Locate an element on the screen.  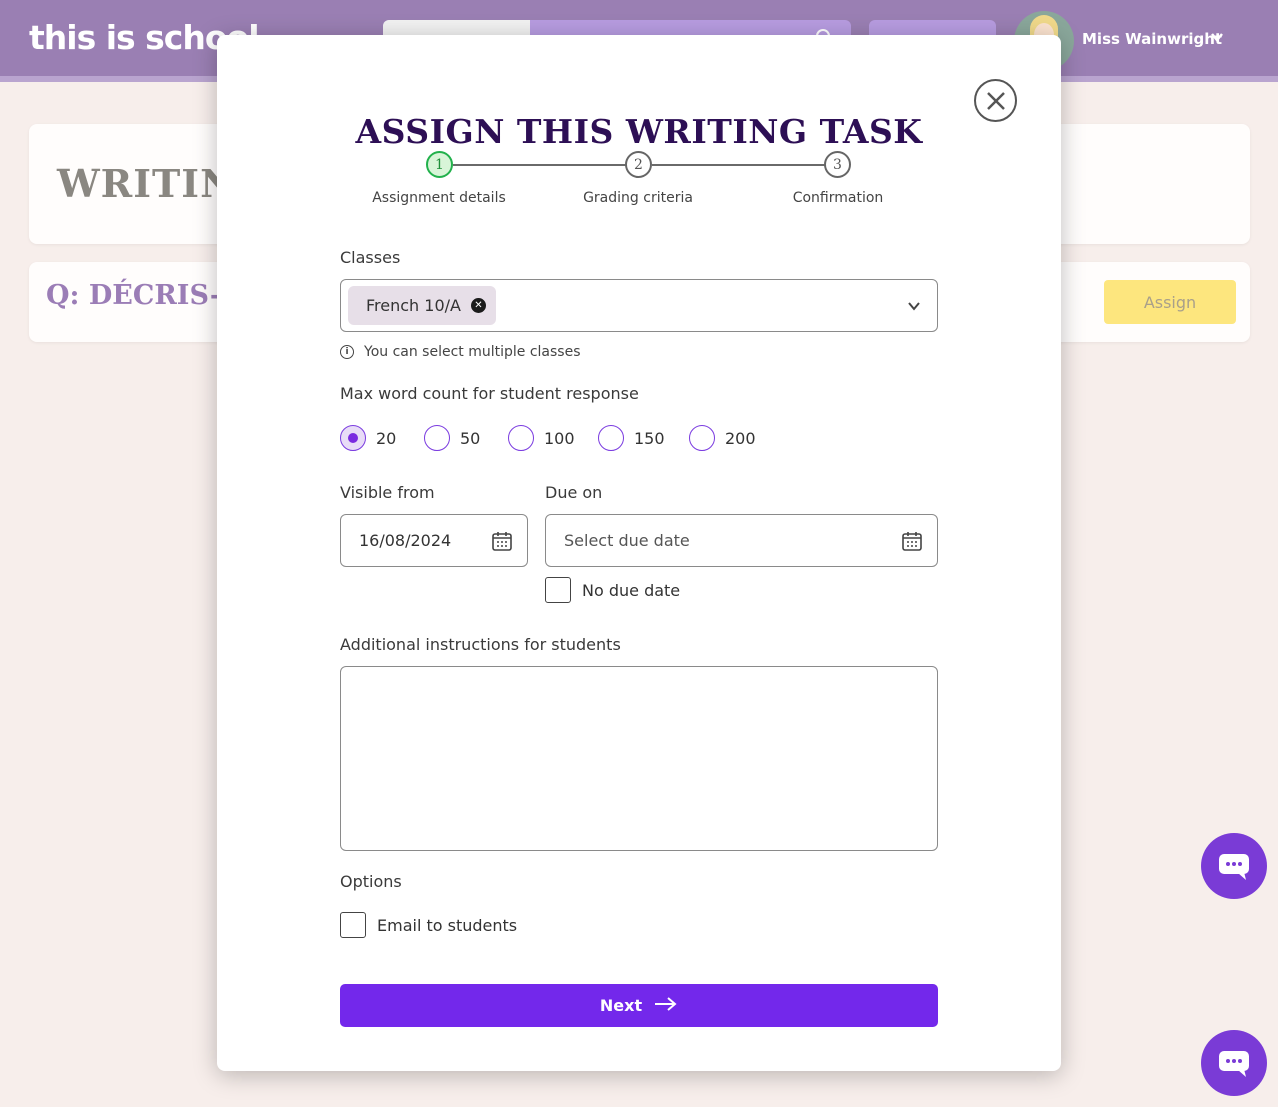
word-count-radio-100: 100 is located at coordinates (541, 438).